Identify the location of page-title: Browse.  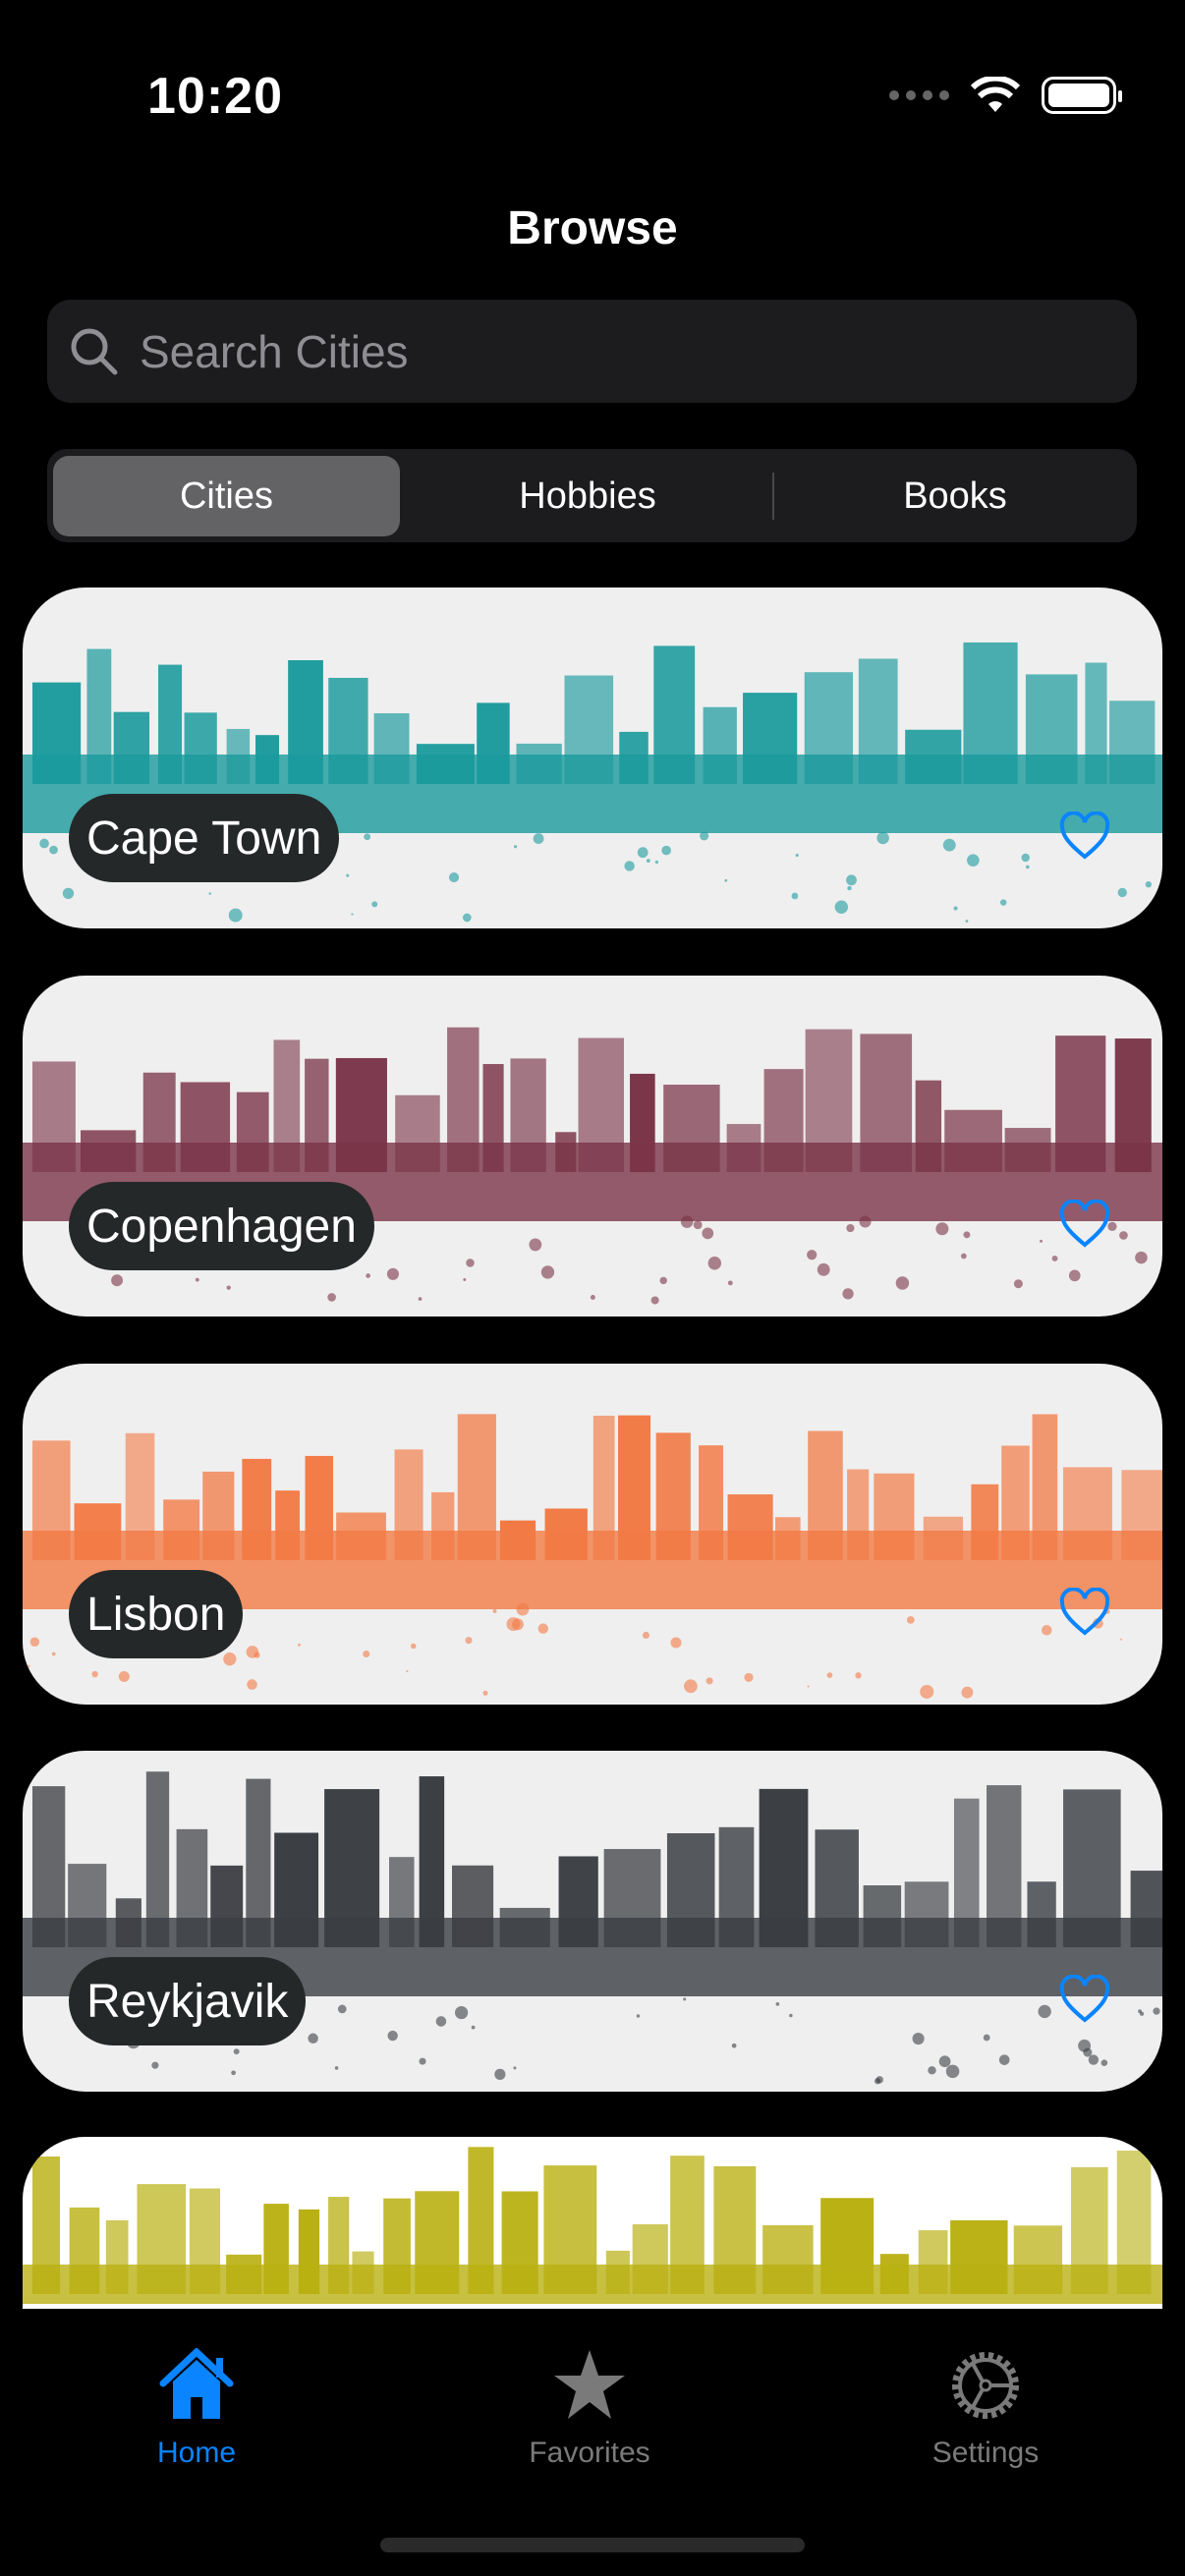
(592, 228).